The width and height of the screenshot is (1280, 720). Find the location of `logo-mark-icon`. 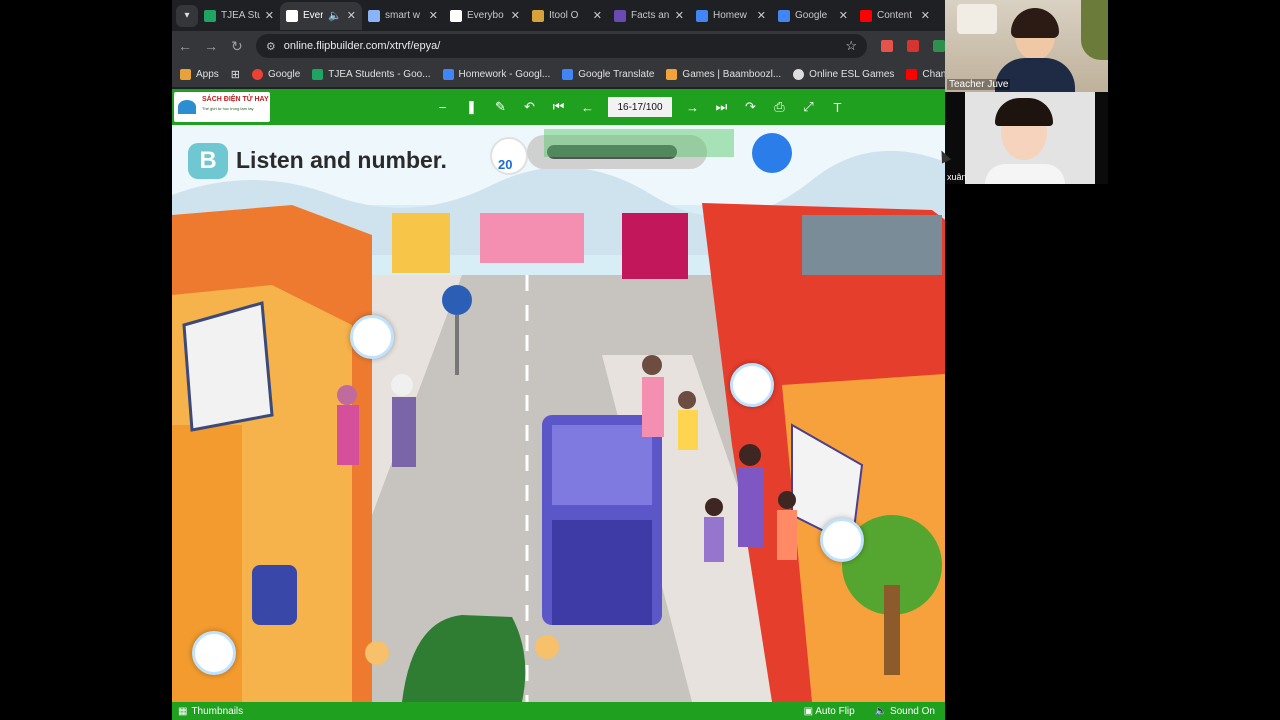

logo-mark-icon is located at coordinates (187, 107).